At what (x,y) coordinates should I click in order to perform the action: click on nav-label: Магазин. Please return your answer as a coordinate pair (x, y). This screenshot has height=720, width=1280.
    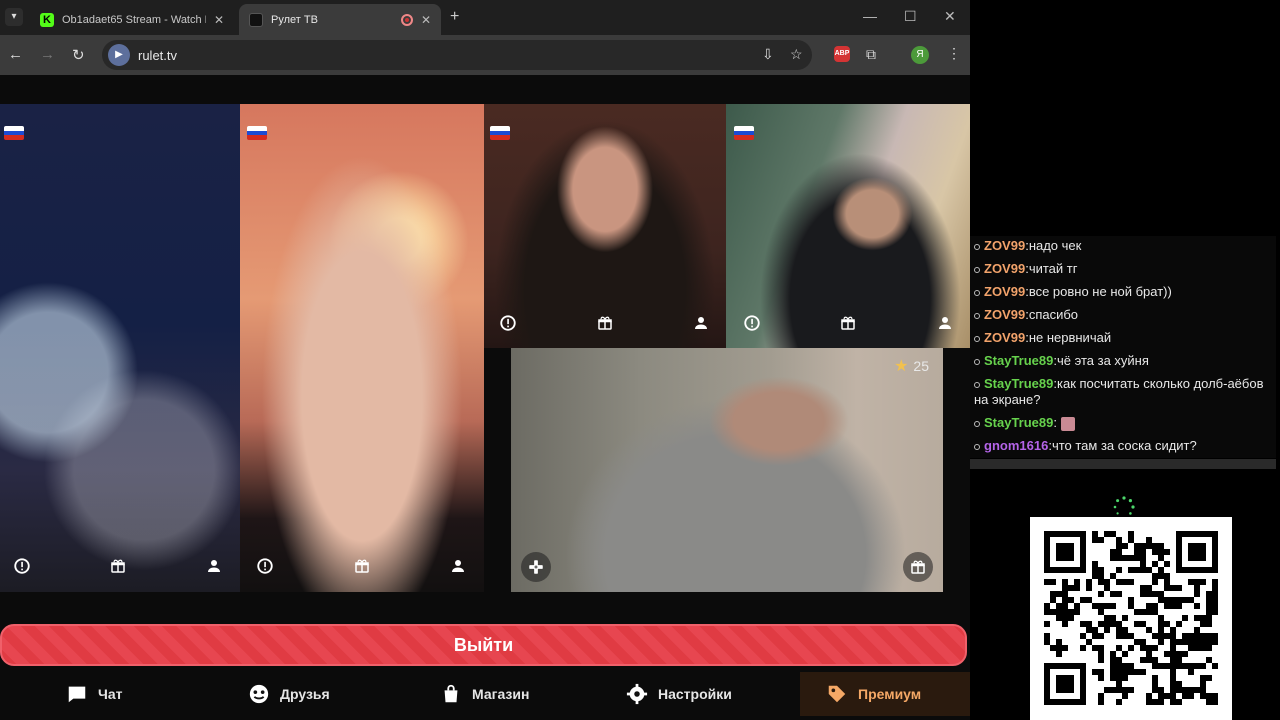
    Looking at the image, I should click on (501, 694).